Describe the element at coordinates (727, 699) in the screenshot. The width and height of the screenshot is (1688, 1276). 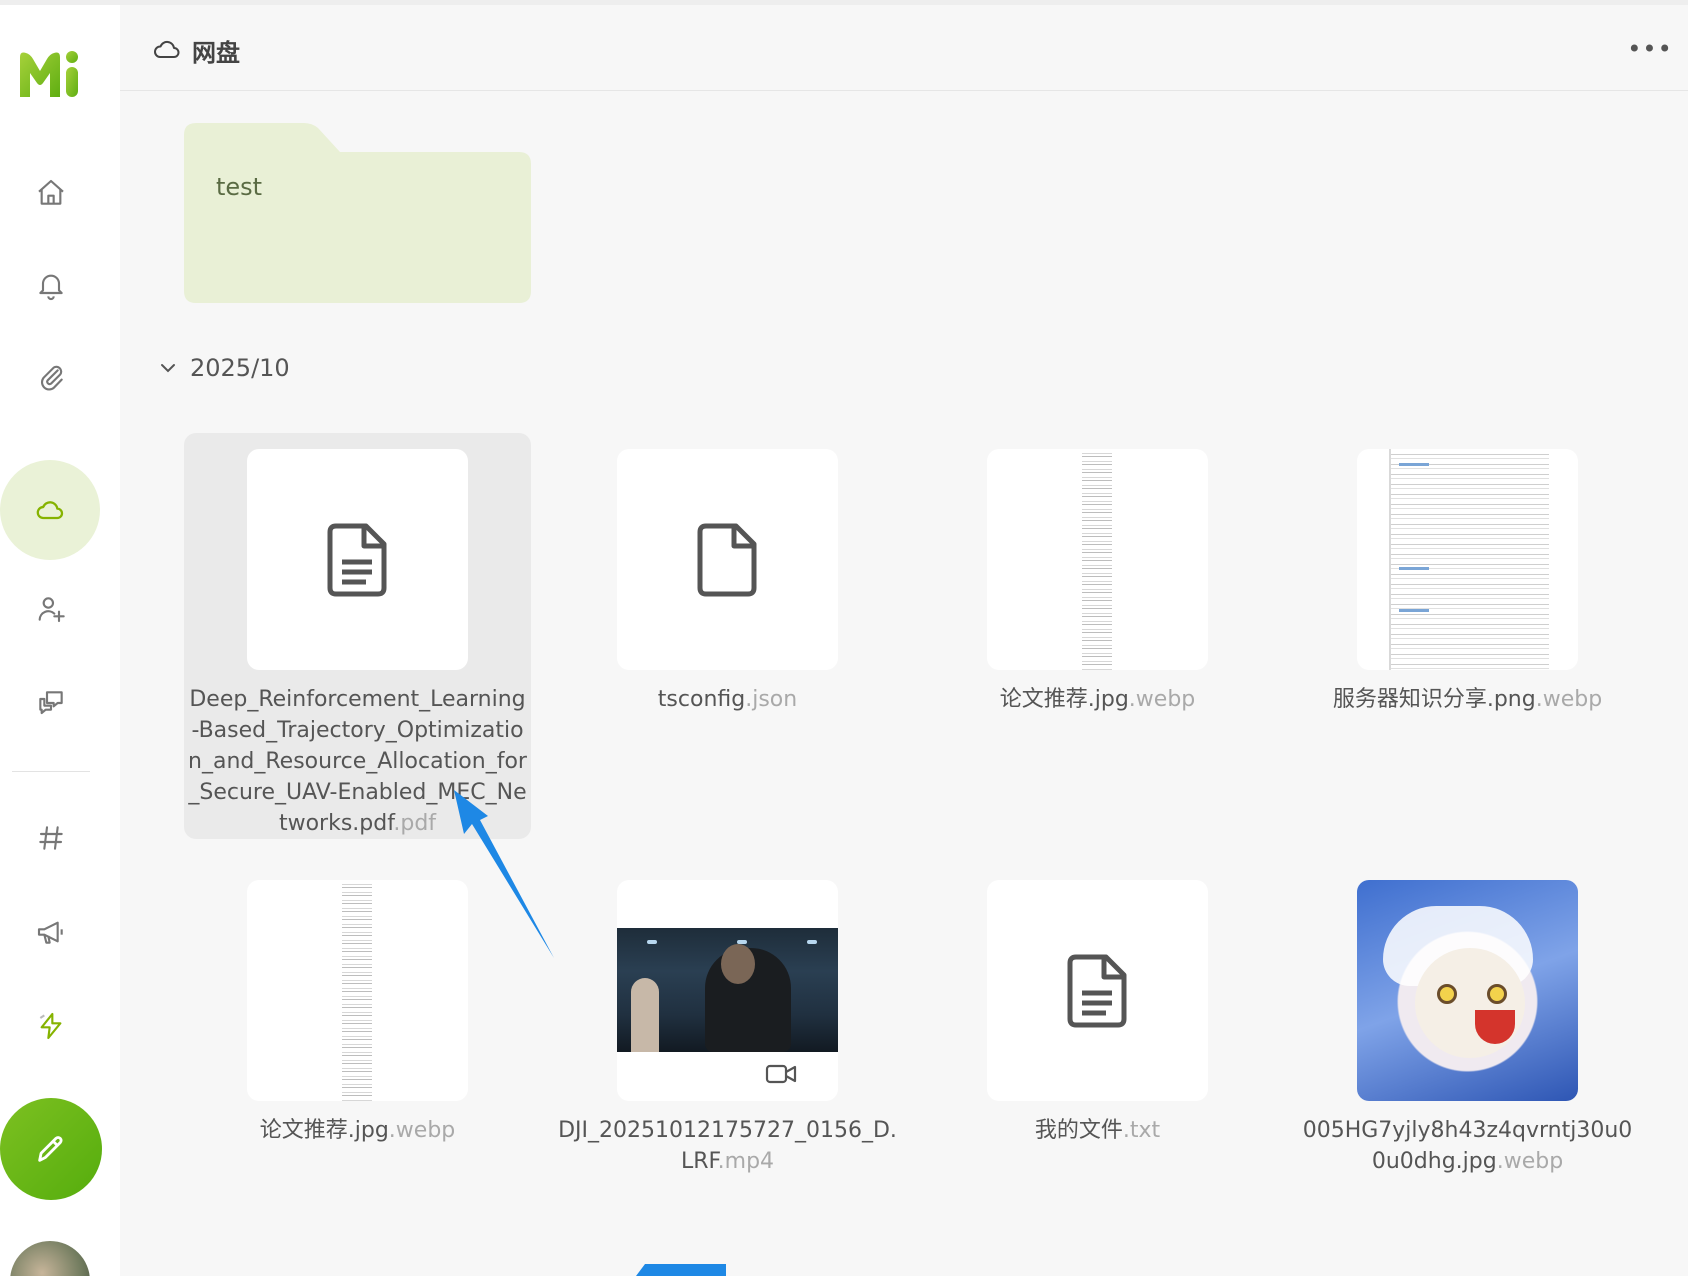
I see `file-name: tsconfig.json` at that location.